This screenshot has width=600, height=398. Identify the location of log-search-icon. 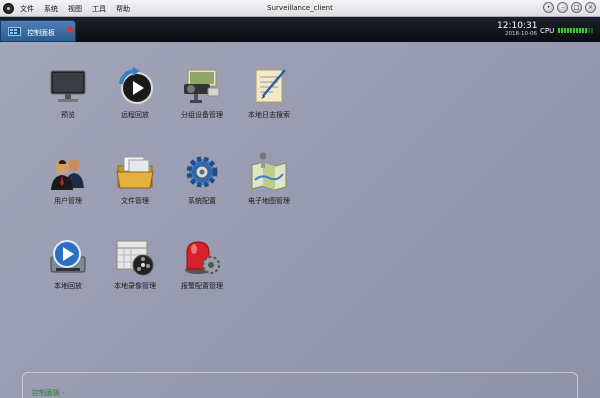
(270, 86).